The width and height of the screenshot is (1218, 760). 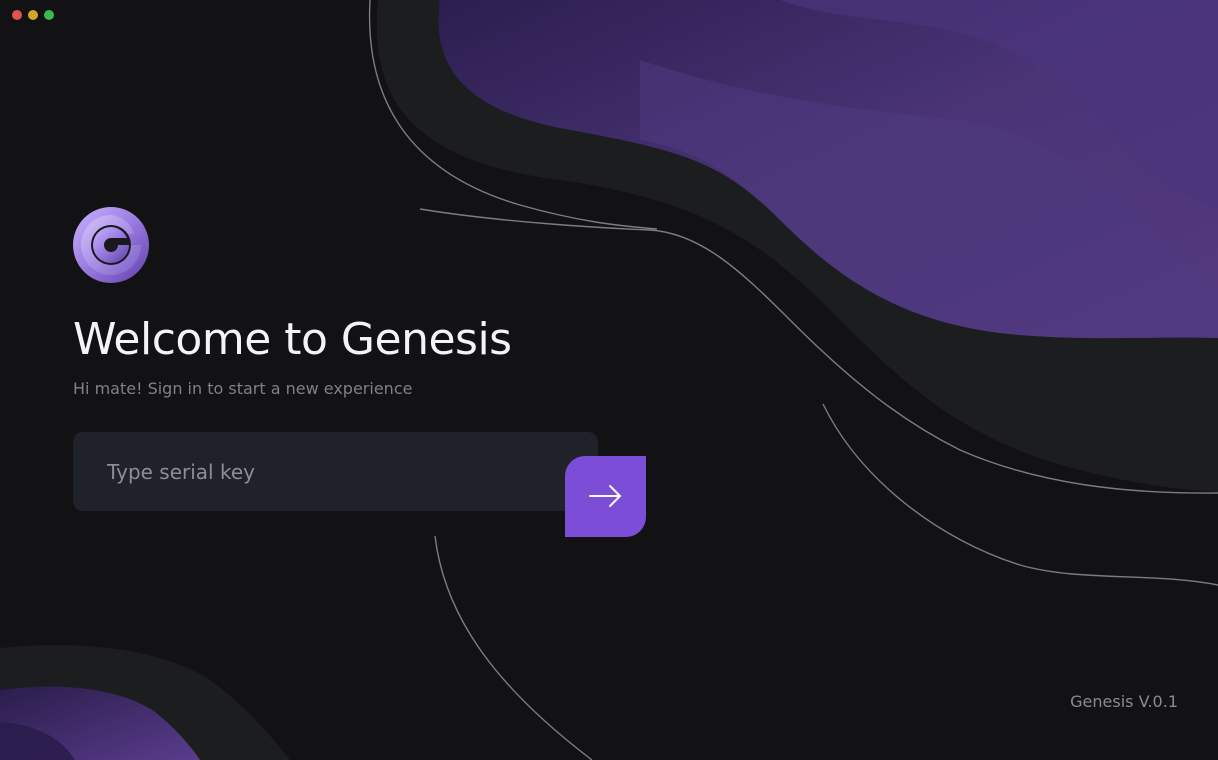 I want to click on window-controls, so click(x=33, y=15).